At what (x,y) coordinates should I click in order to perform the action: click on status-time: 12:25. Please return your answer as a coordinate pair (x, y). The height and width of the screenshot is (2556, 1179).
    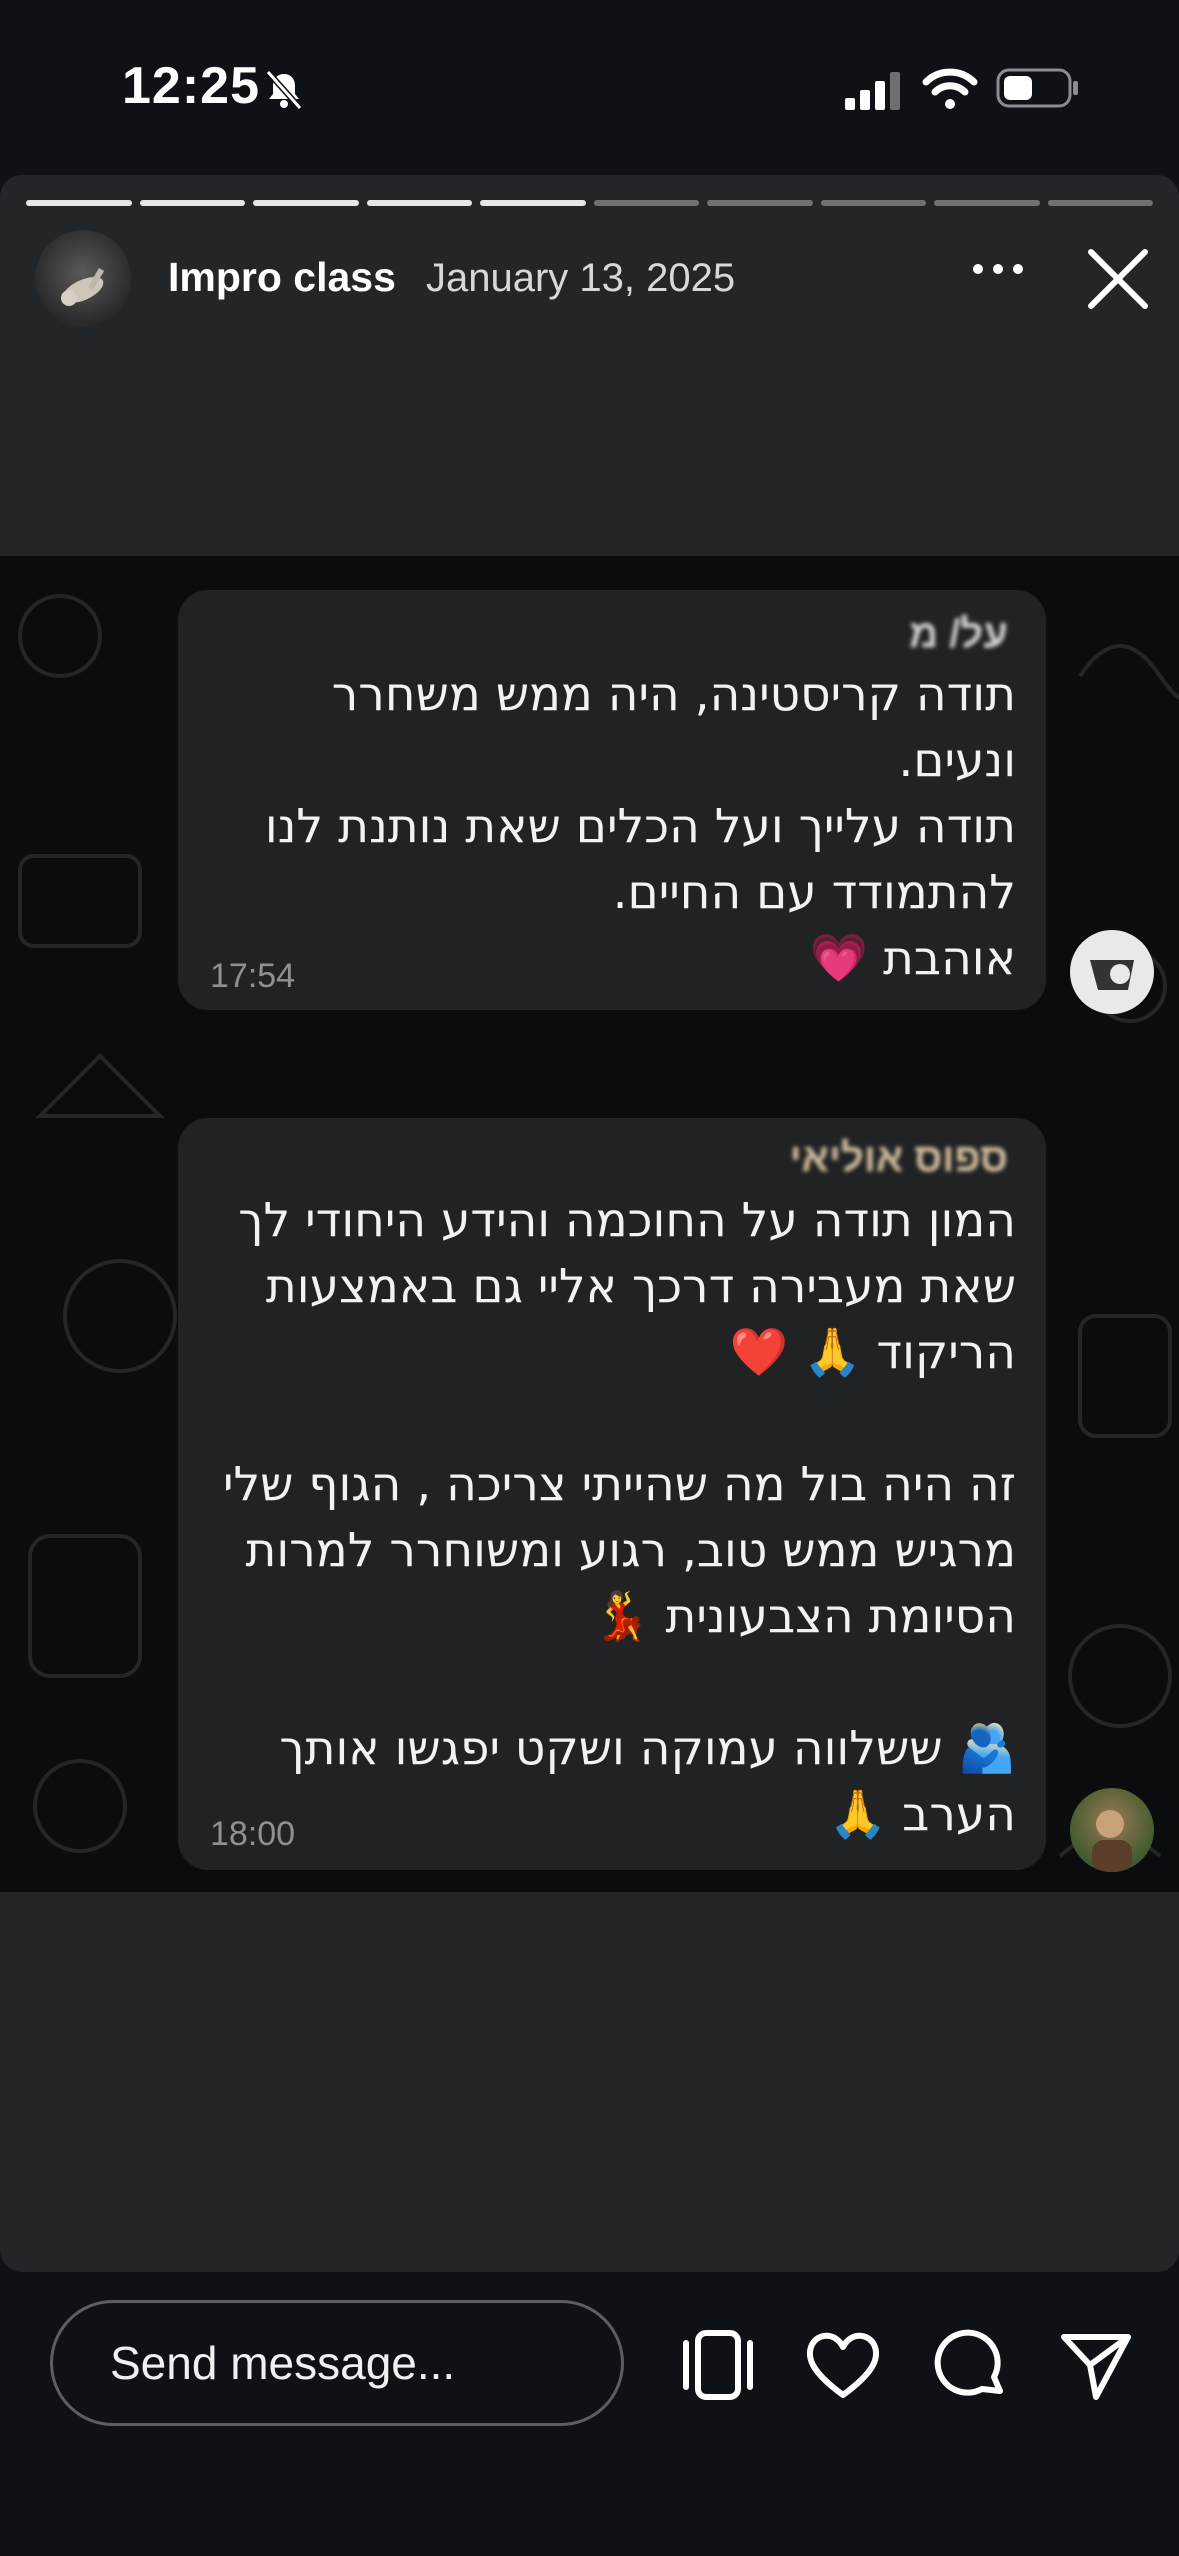
    Looking at the image, I should click on (191, 86).